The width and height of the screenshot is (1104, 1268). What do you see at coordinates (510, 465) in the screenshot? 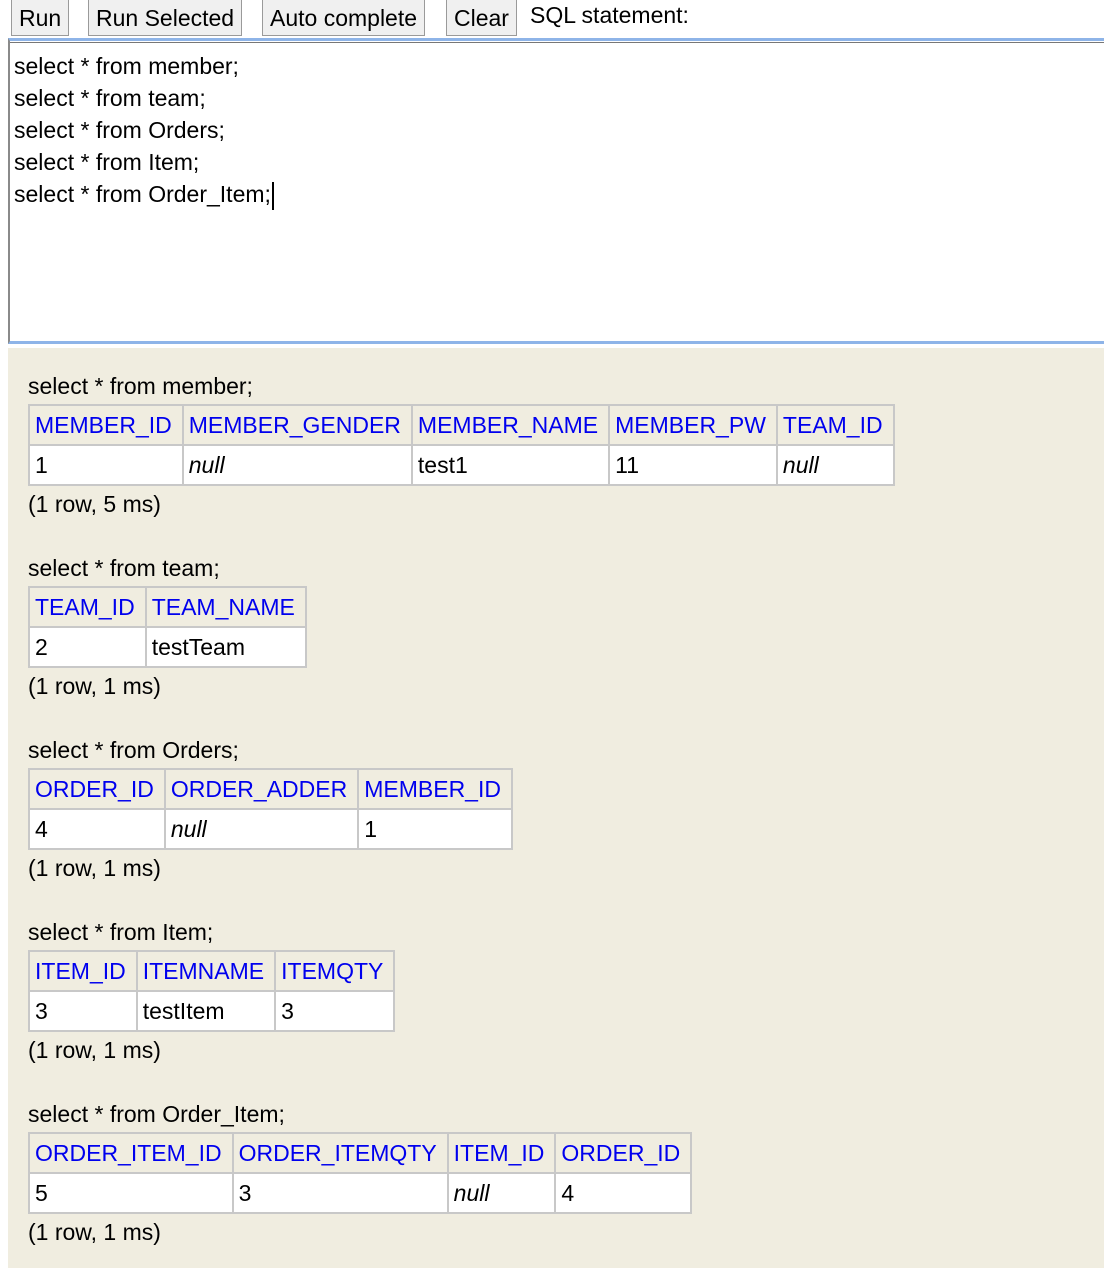
I see `table-cell: test1` at bounding box center [510, 465].